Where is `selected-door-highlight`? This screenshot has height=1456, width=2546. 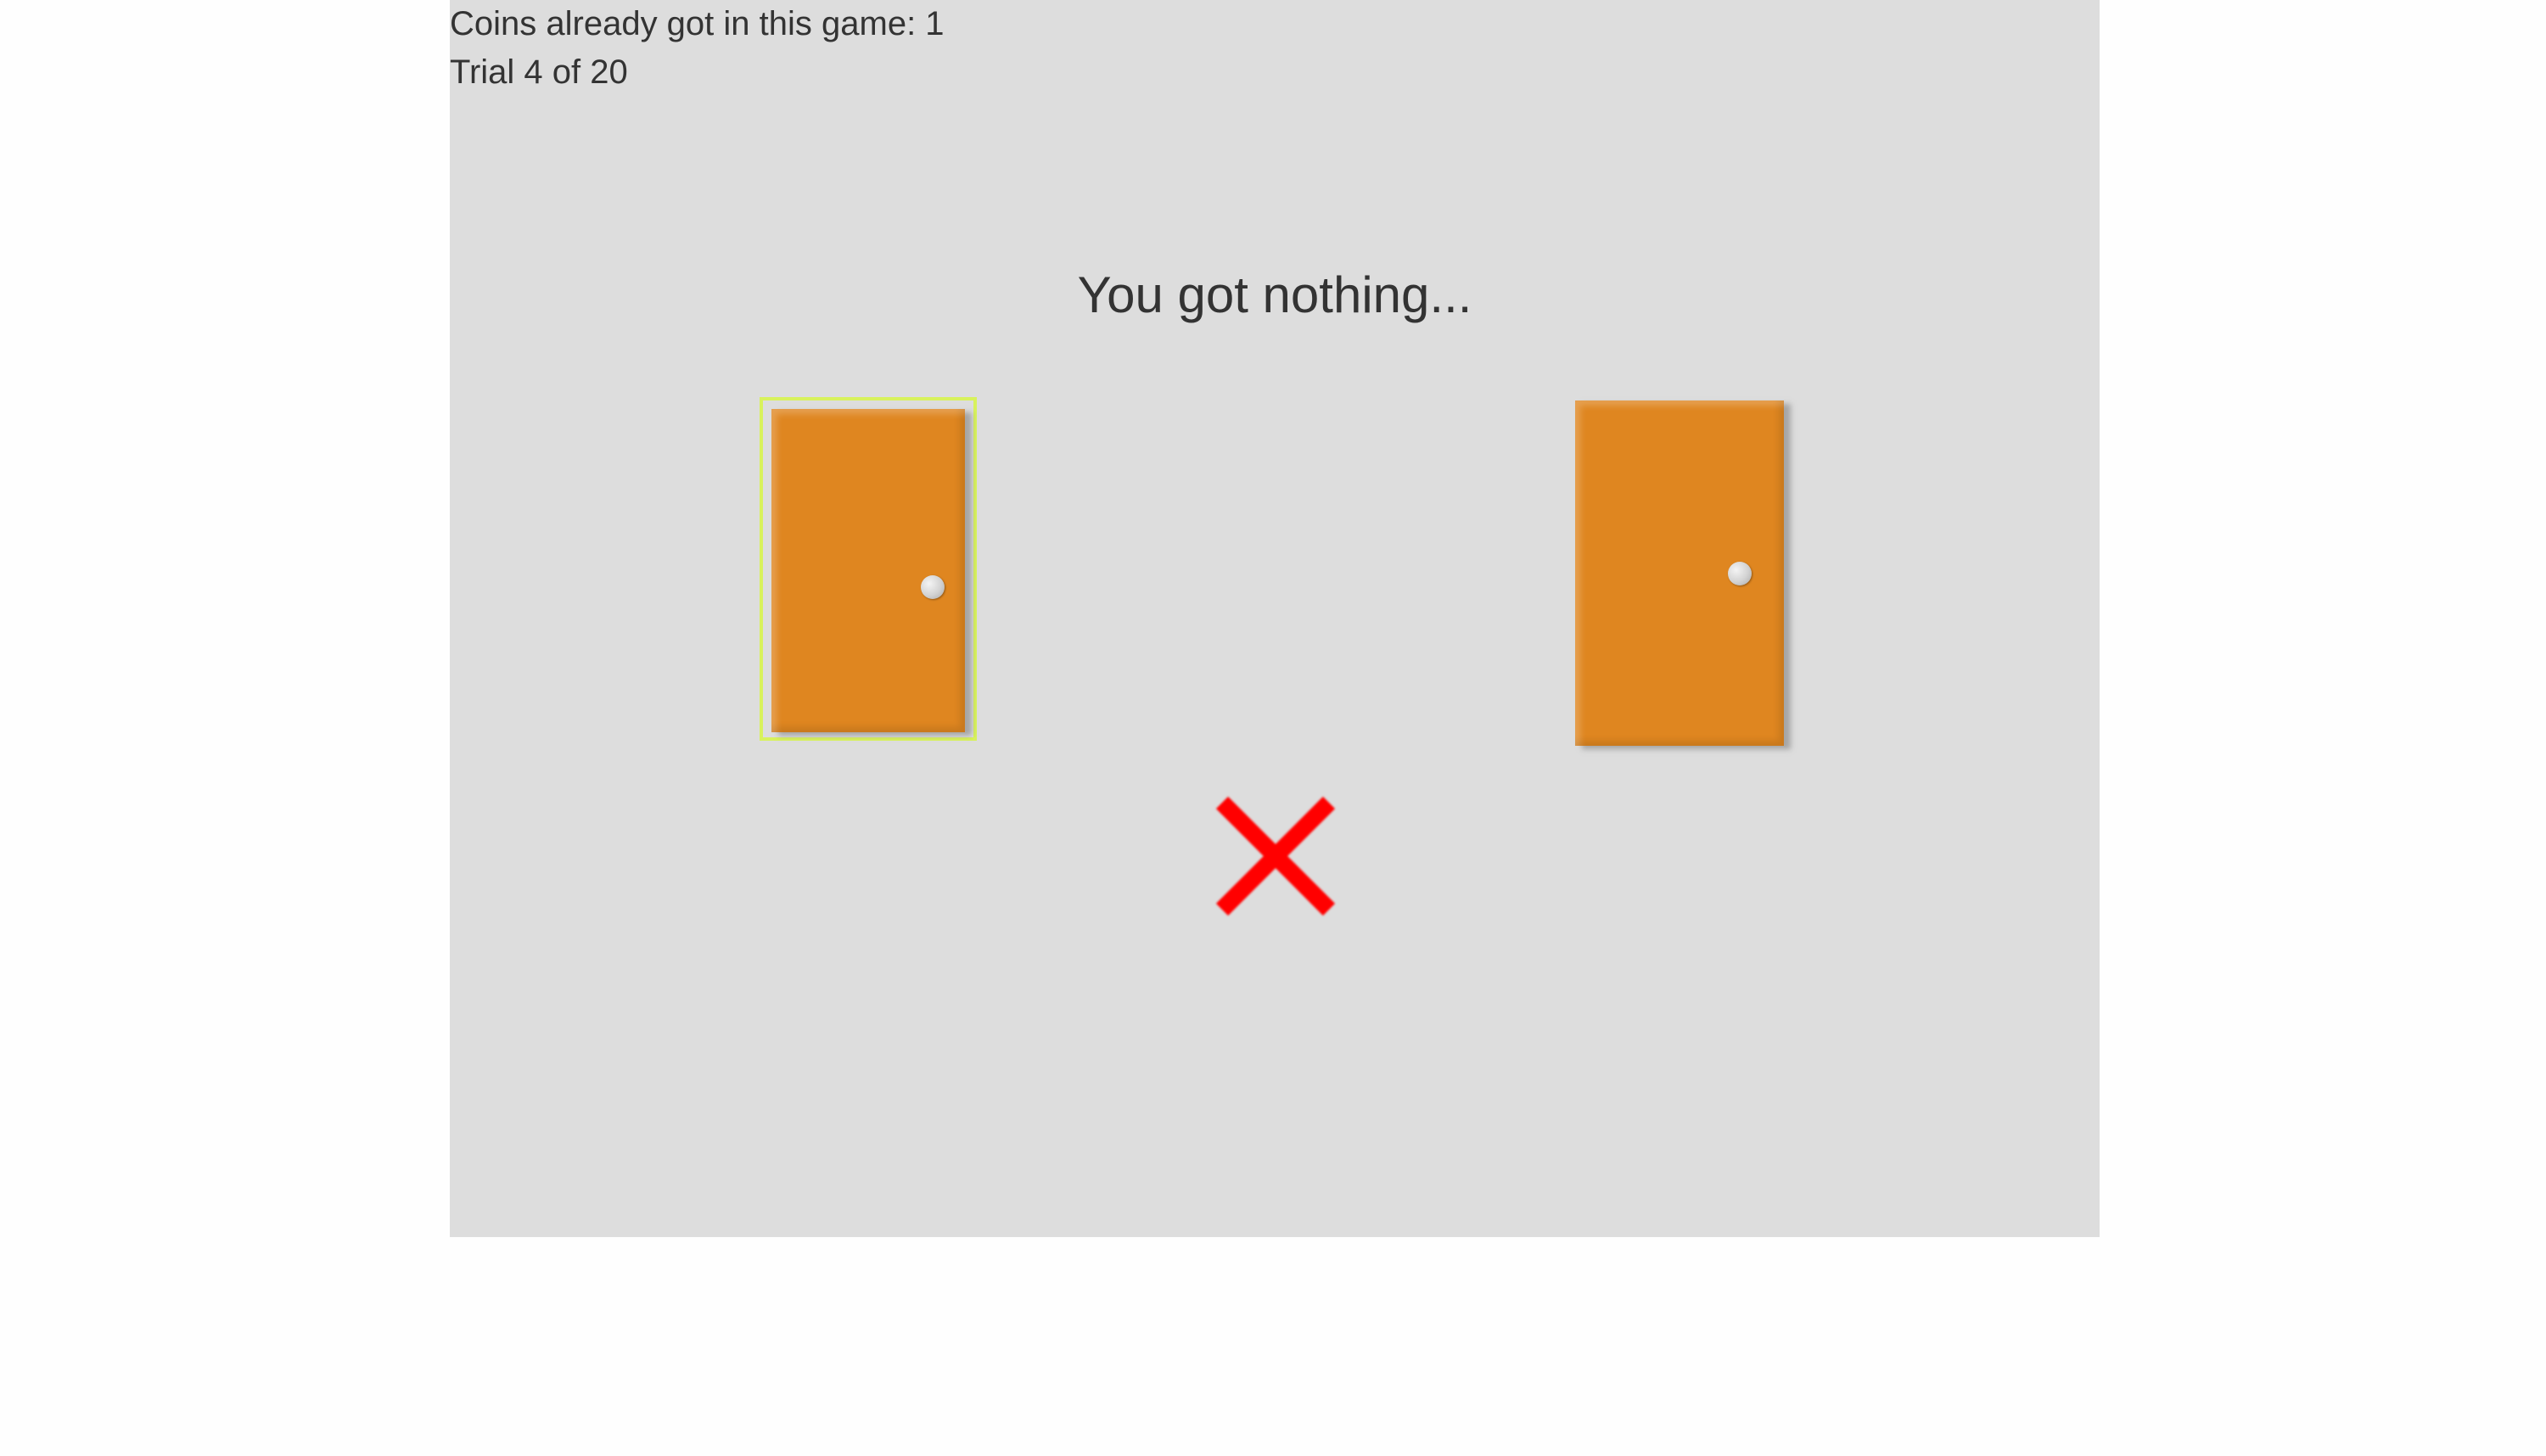 selected-door-highlight is located at coordinates (868, 569).